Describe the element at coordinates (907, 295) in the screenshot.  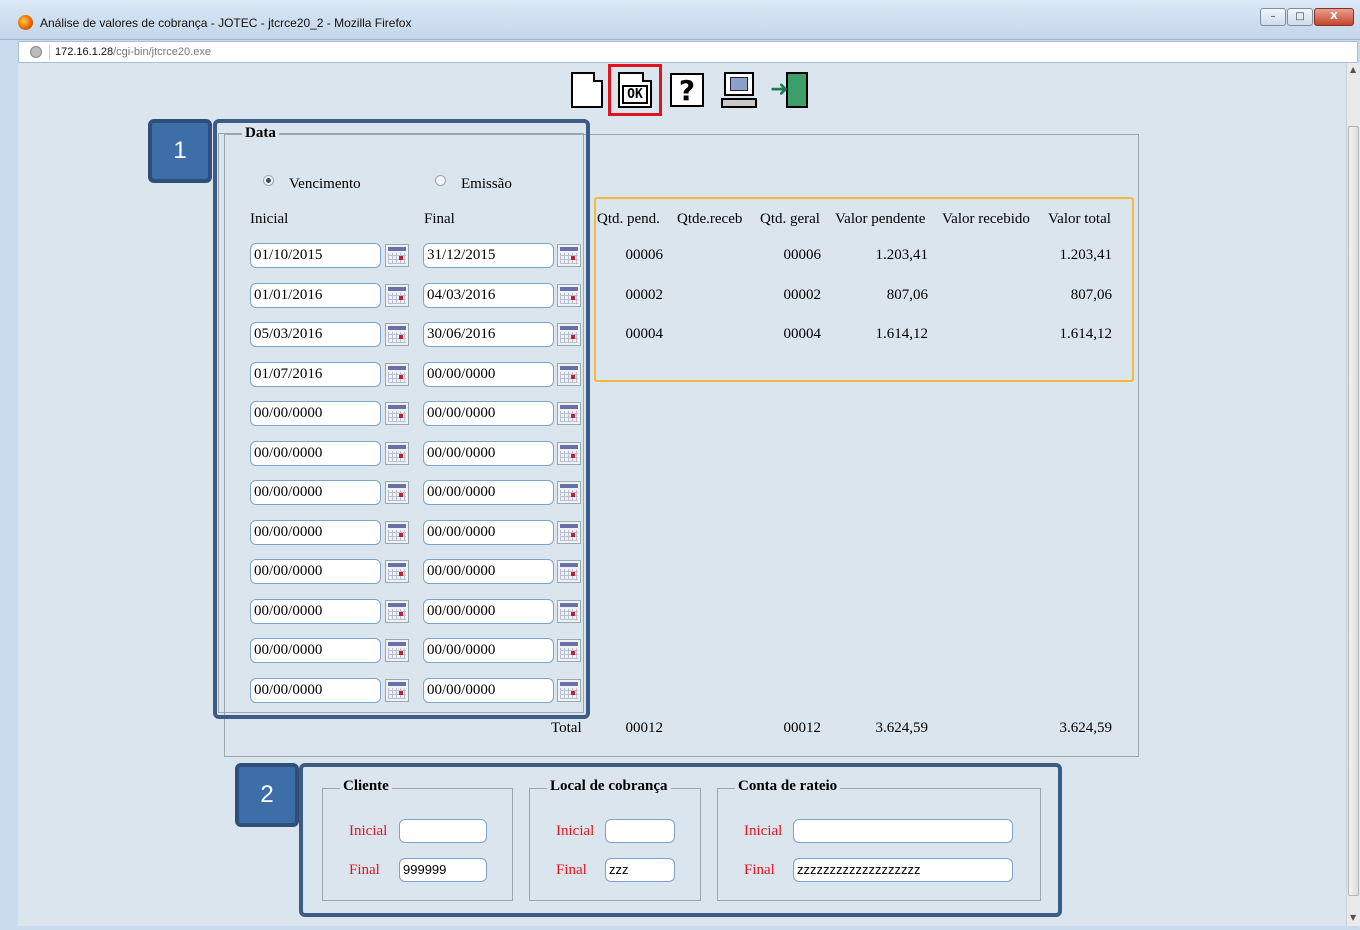
I see `results-cell-valor-pendente: 807,06` at that location.